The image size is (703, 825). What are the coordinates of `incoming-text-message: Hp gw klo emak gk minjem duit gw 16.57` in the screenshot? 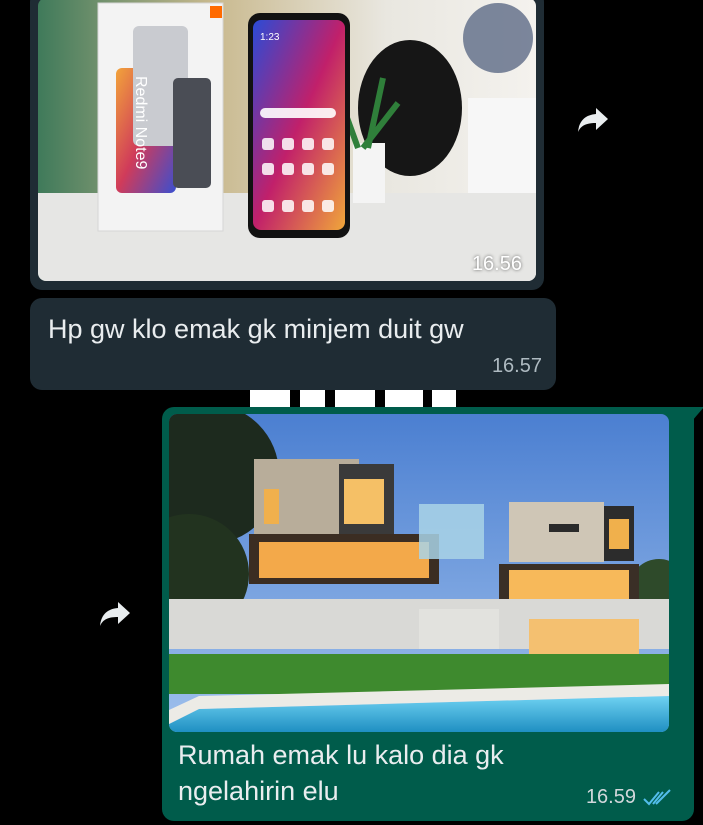 It's located at (293, 344).